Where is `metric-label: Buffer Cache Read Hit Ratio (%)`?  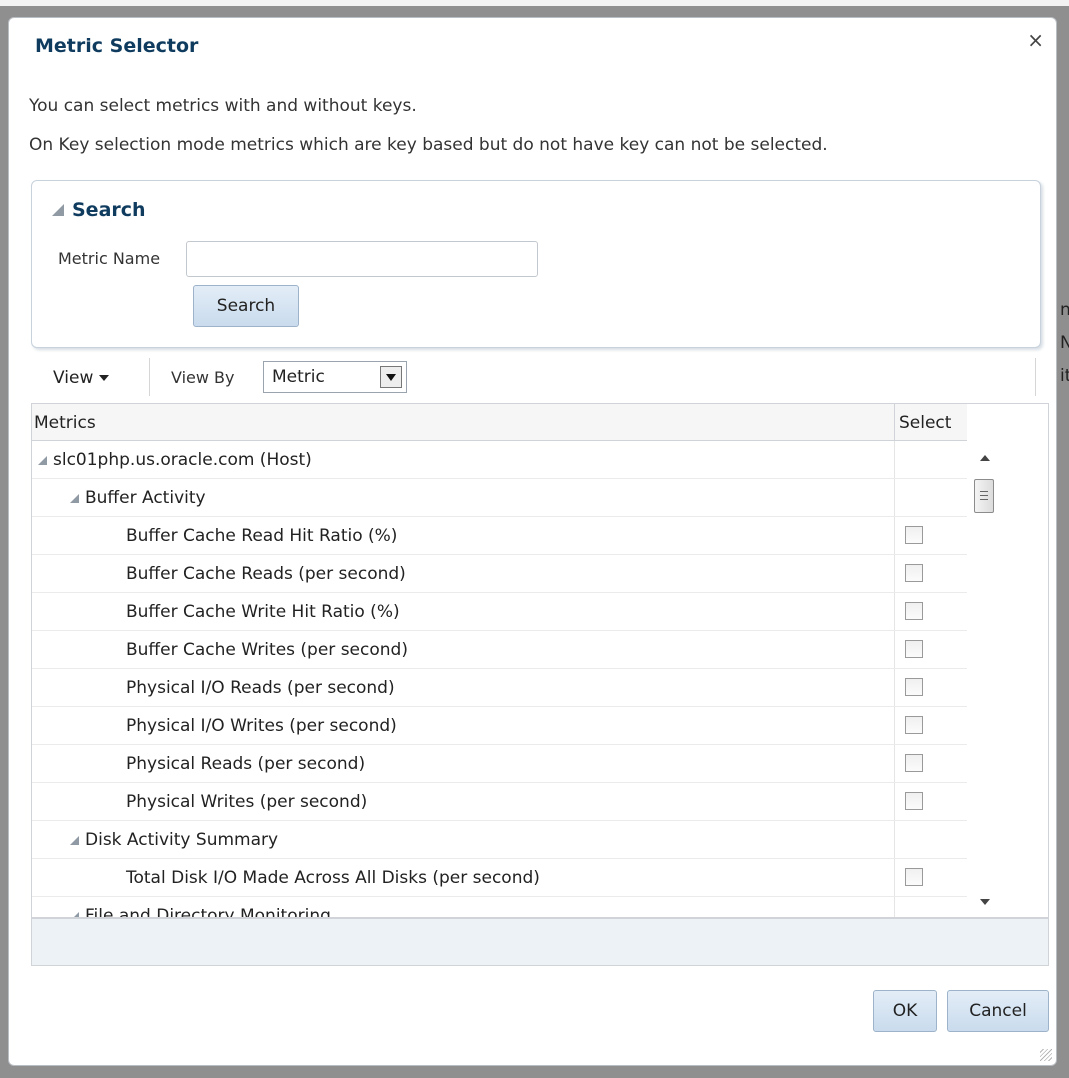 metric-label: Buffer Cache Read Hit Ratio (%) is located at coordinates (262, 536).